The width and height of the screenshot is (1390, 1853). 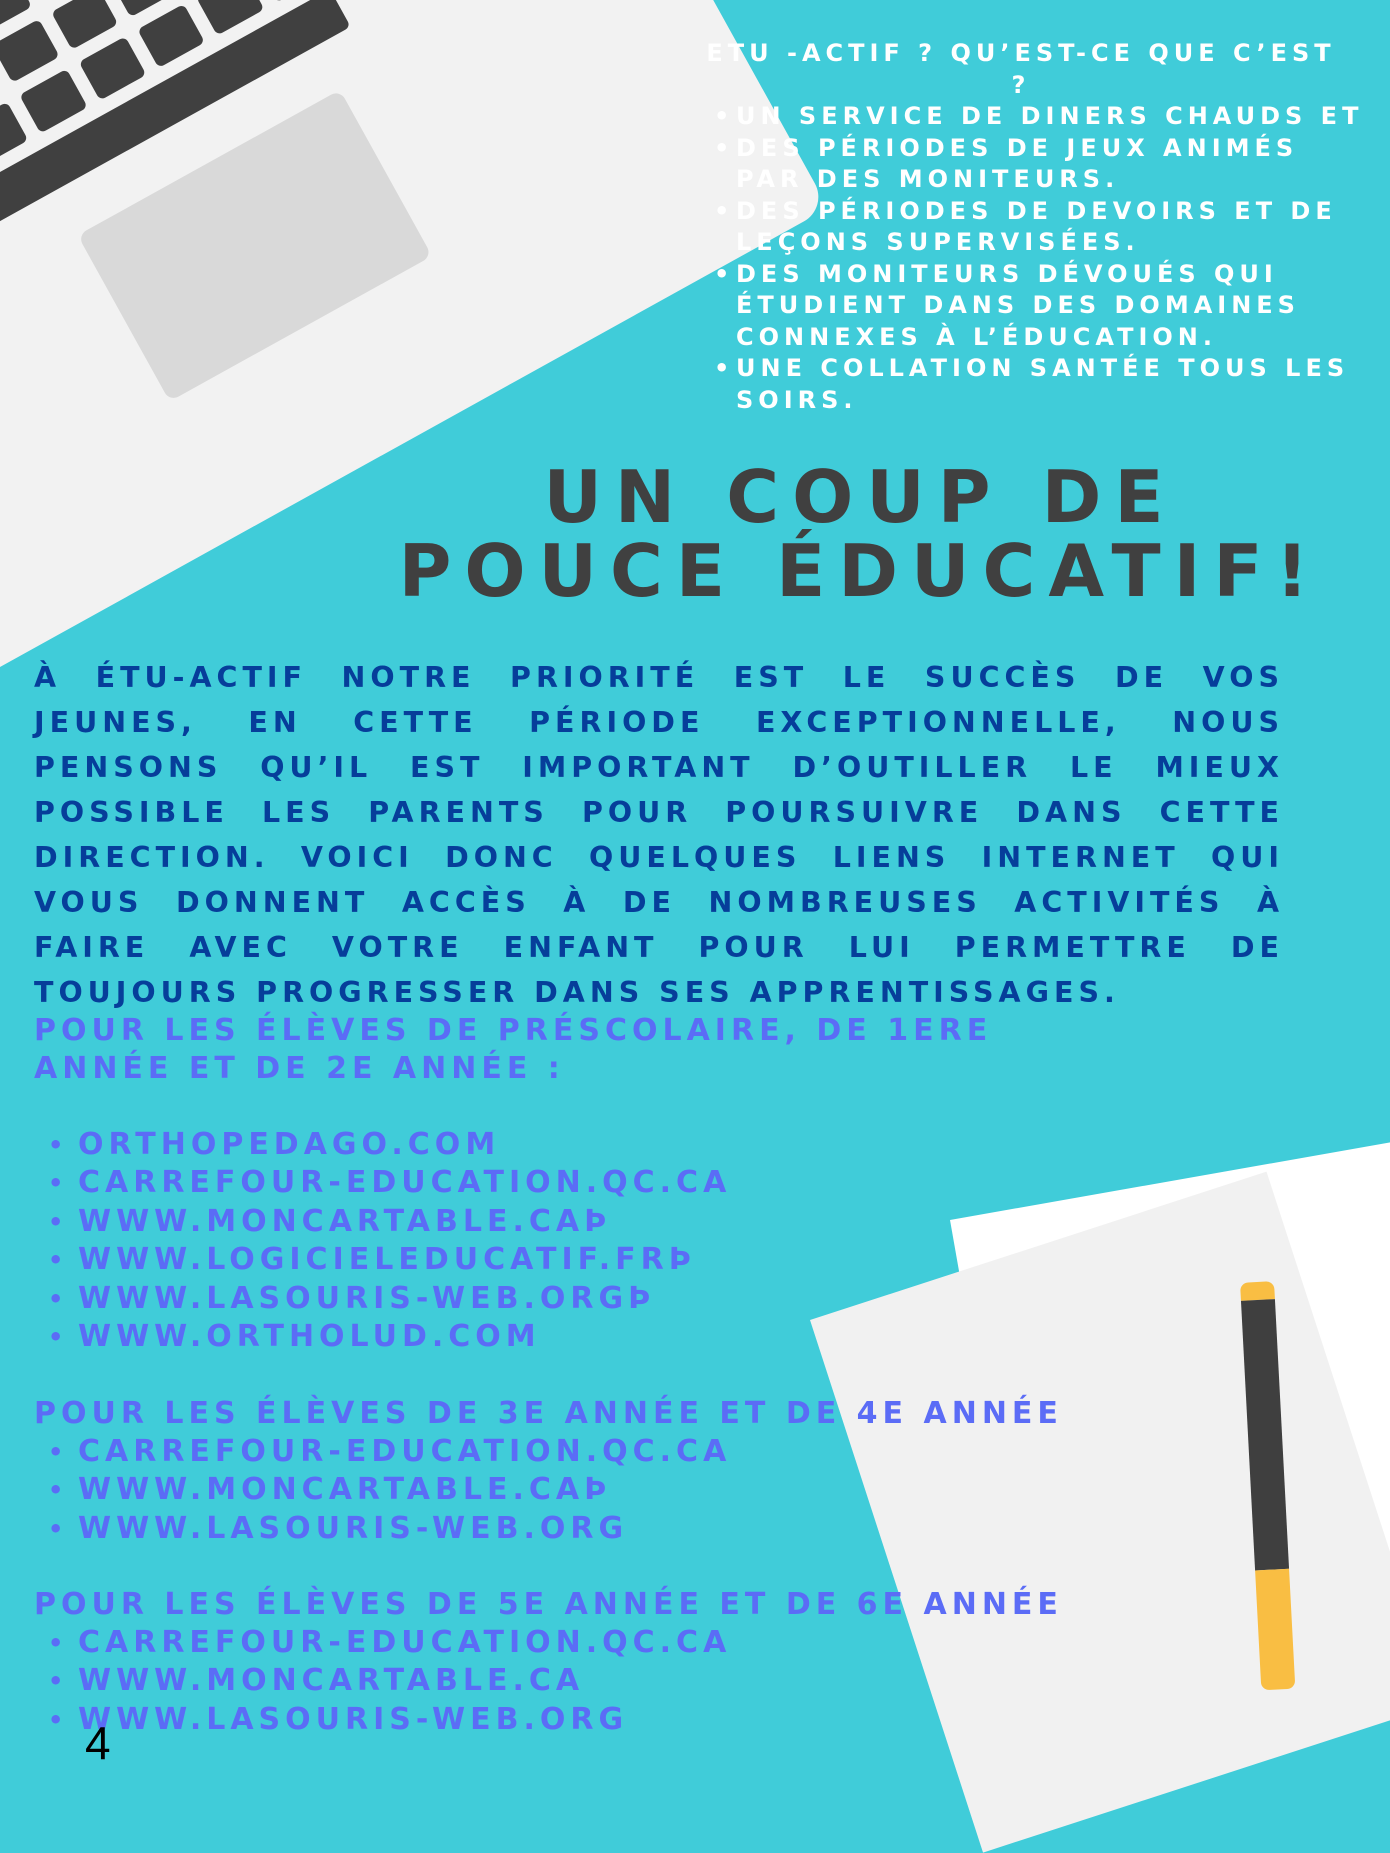 What do you see at coordinates (98, 1743) in the screenshot?
I see `page-number: 4` at bounding box center [98, 1743].